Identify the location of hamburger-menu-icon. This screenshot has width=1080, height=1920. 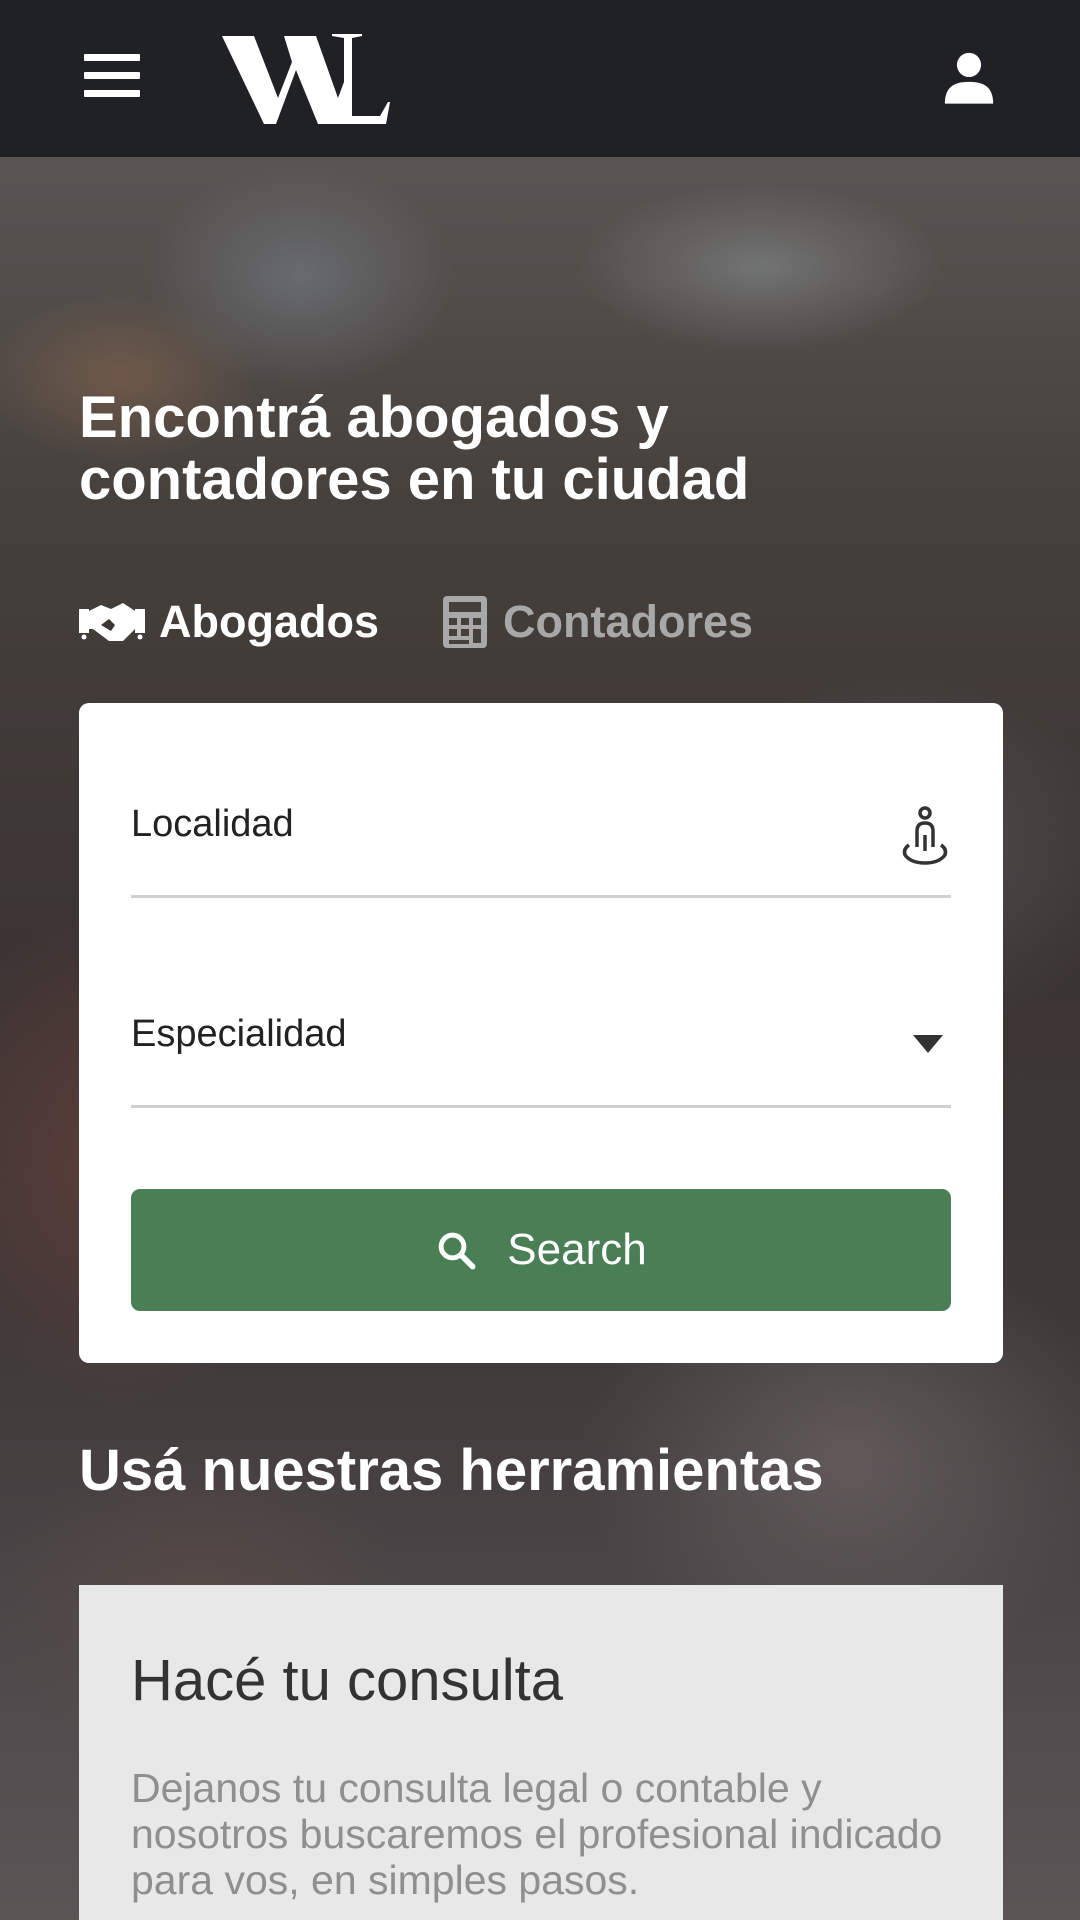
(114, 78).